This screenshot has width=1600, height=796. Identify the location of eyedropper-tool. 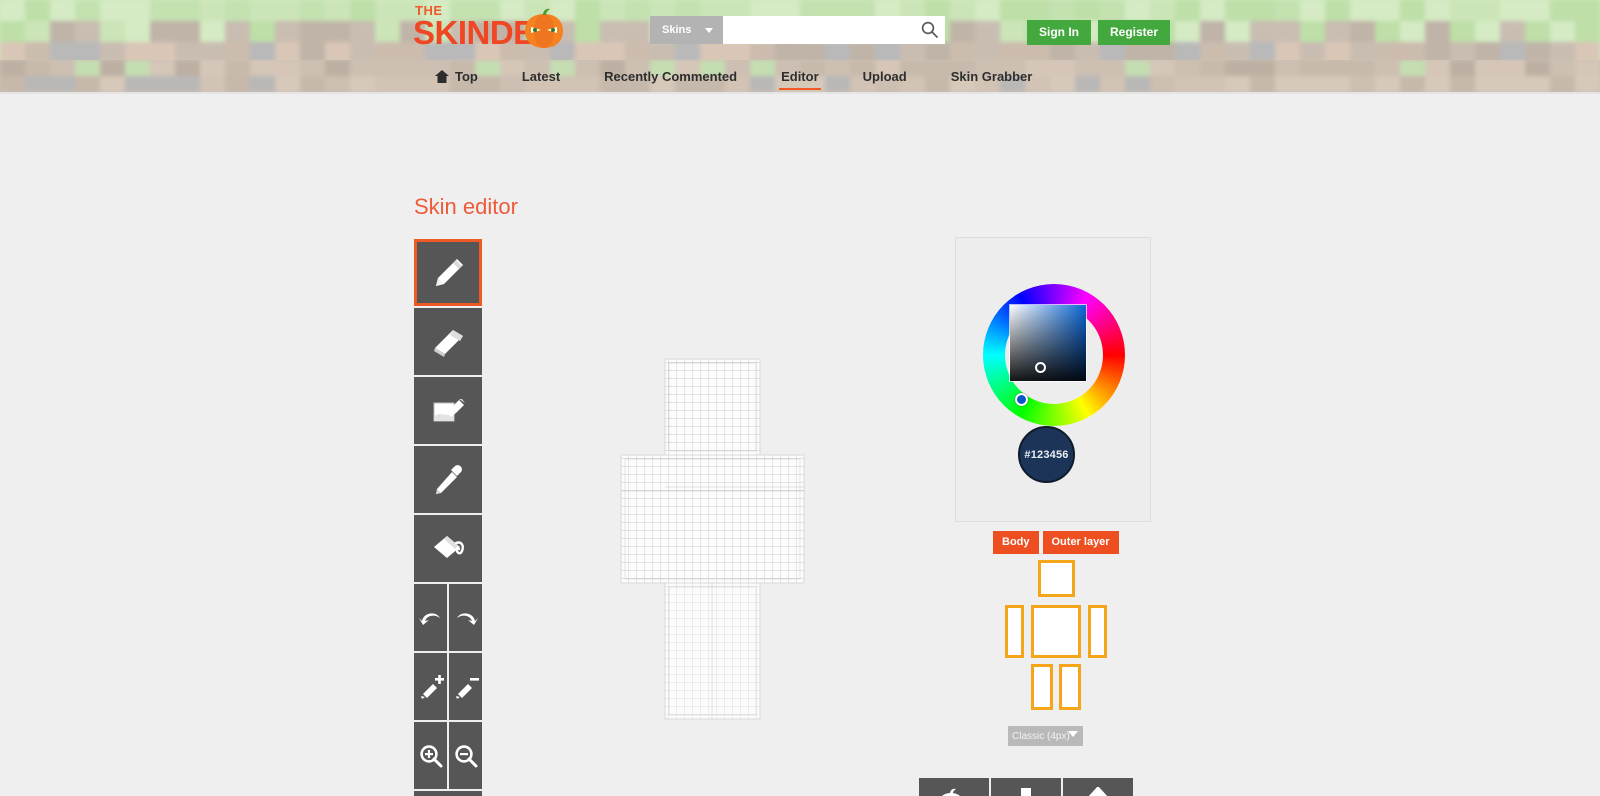
(448, 479).